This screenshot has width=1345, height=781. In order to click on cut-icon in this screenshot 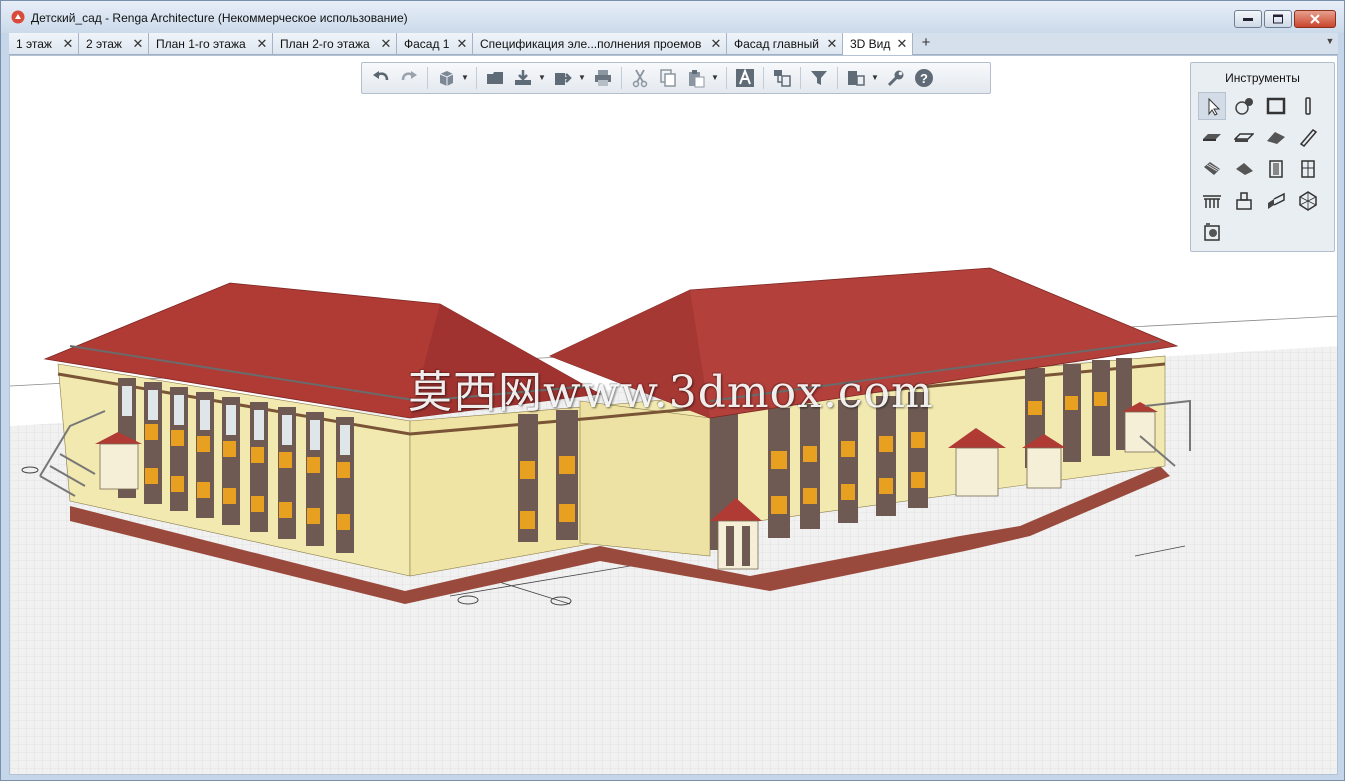, I will do `click(640, 78)`.